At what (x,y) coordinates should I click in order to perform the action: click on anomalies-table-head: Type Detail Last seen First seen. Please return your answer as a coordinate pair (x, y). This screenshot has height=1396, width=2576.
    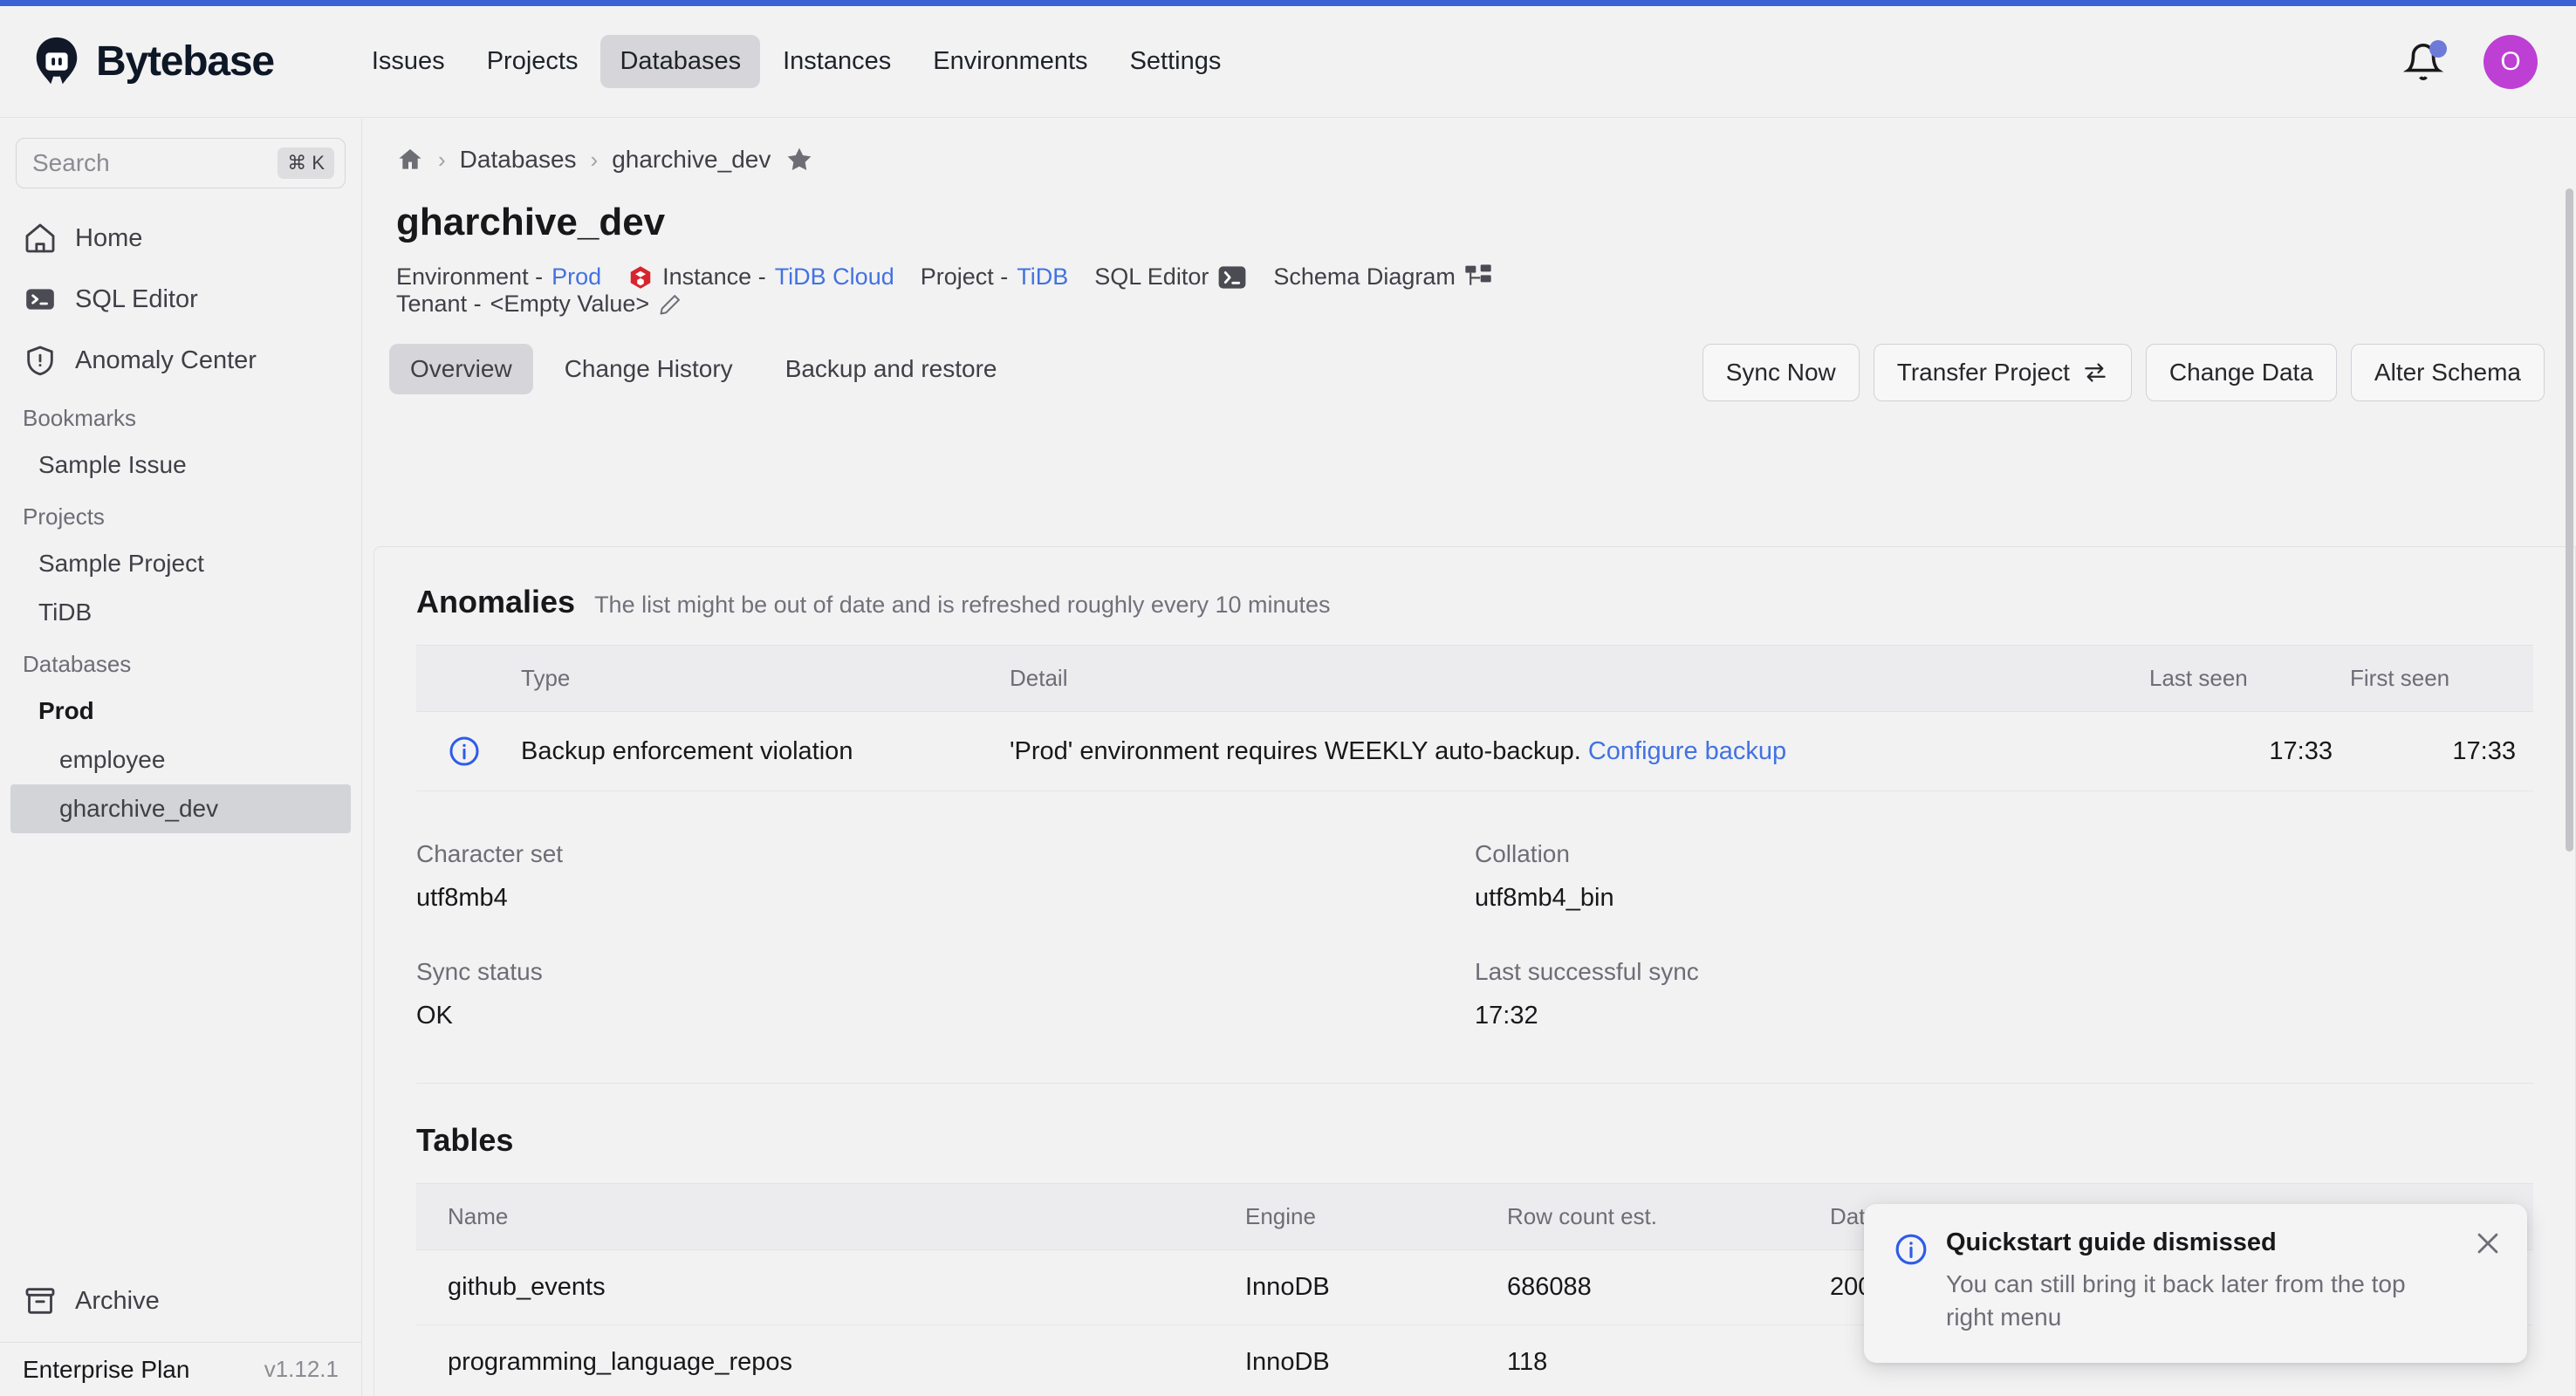
    Looking at the image, I should click on (1474, 678).